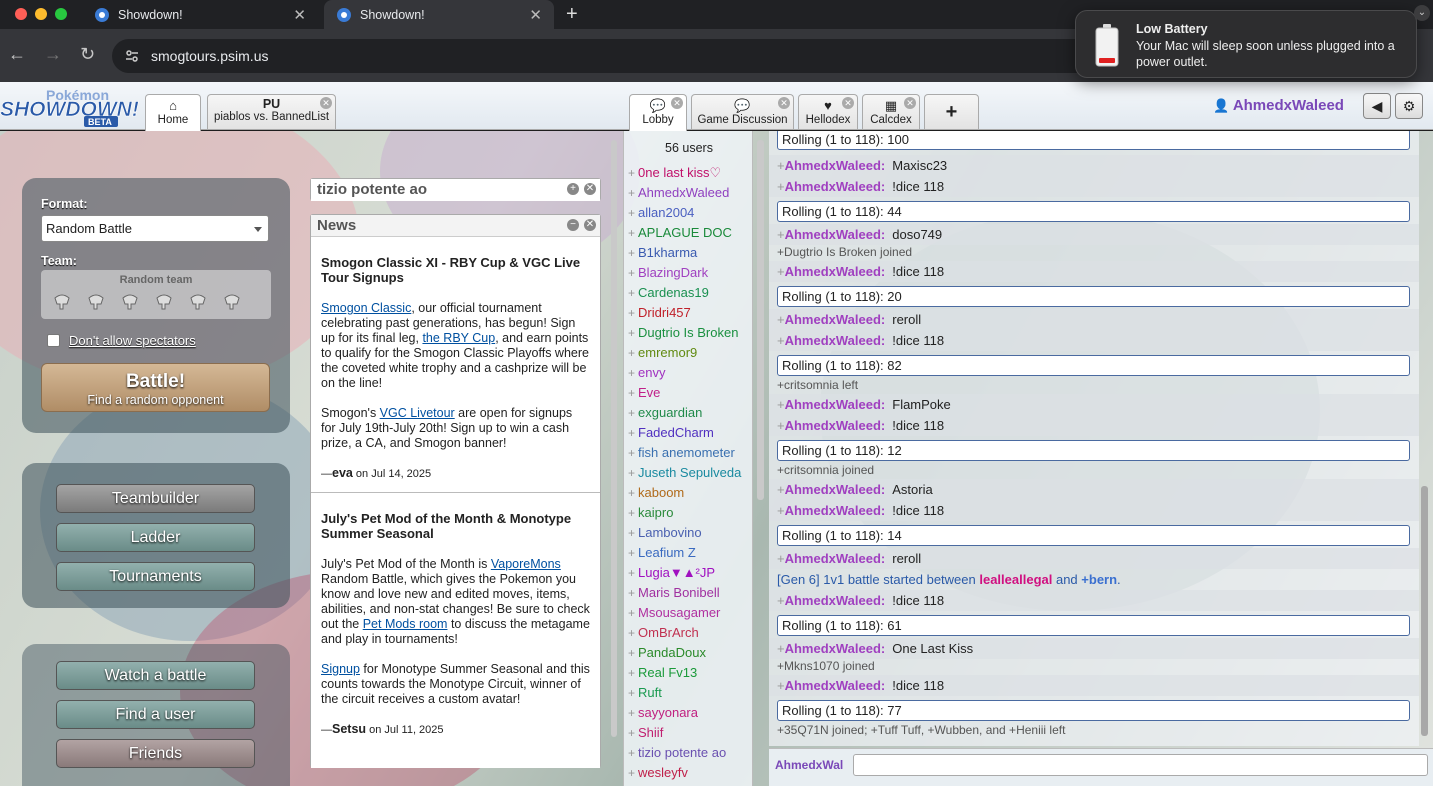 This screenshot has height=786, width=1433. What do you see at coordinates (690, 413) in the screenshot?
I see `user-list-item: + exguardian` at bounding box center [690, 413].